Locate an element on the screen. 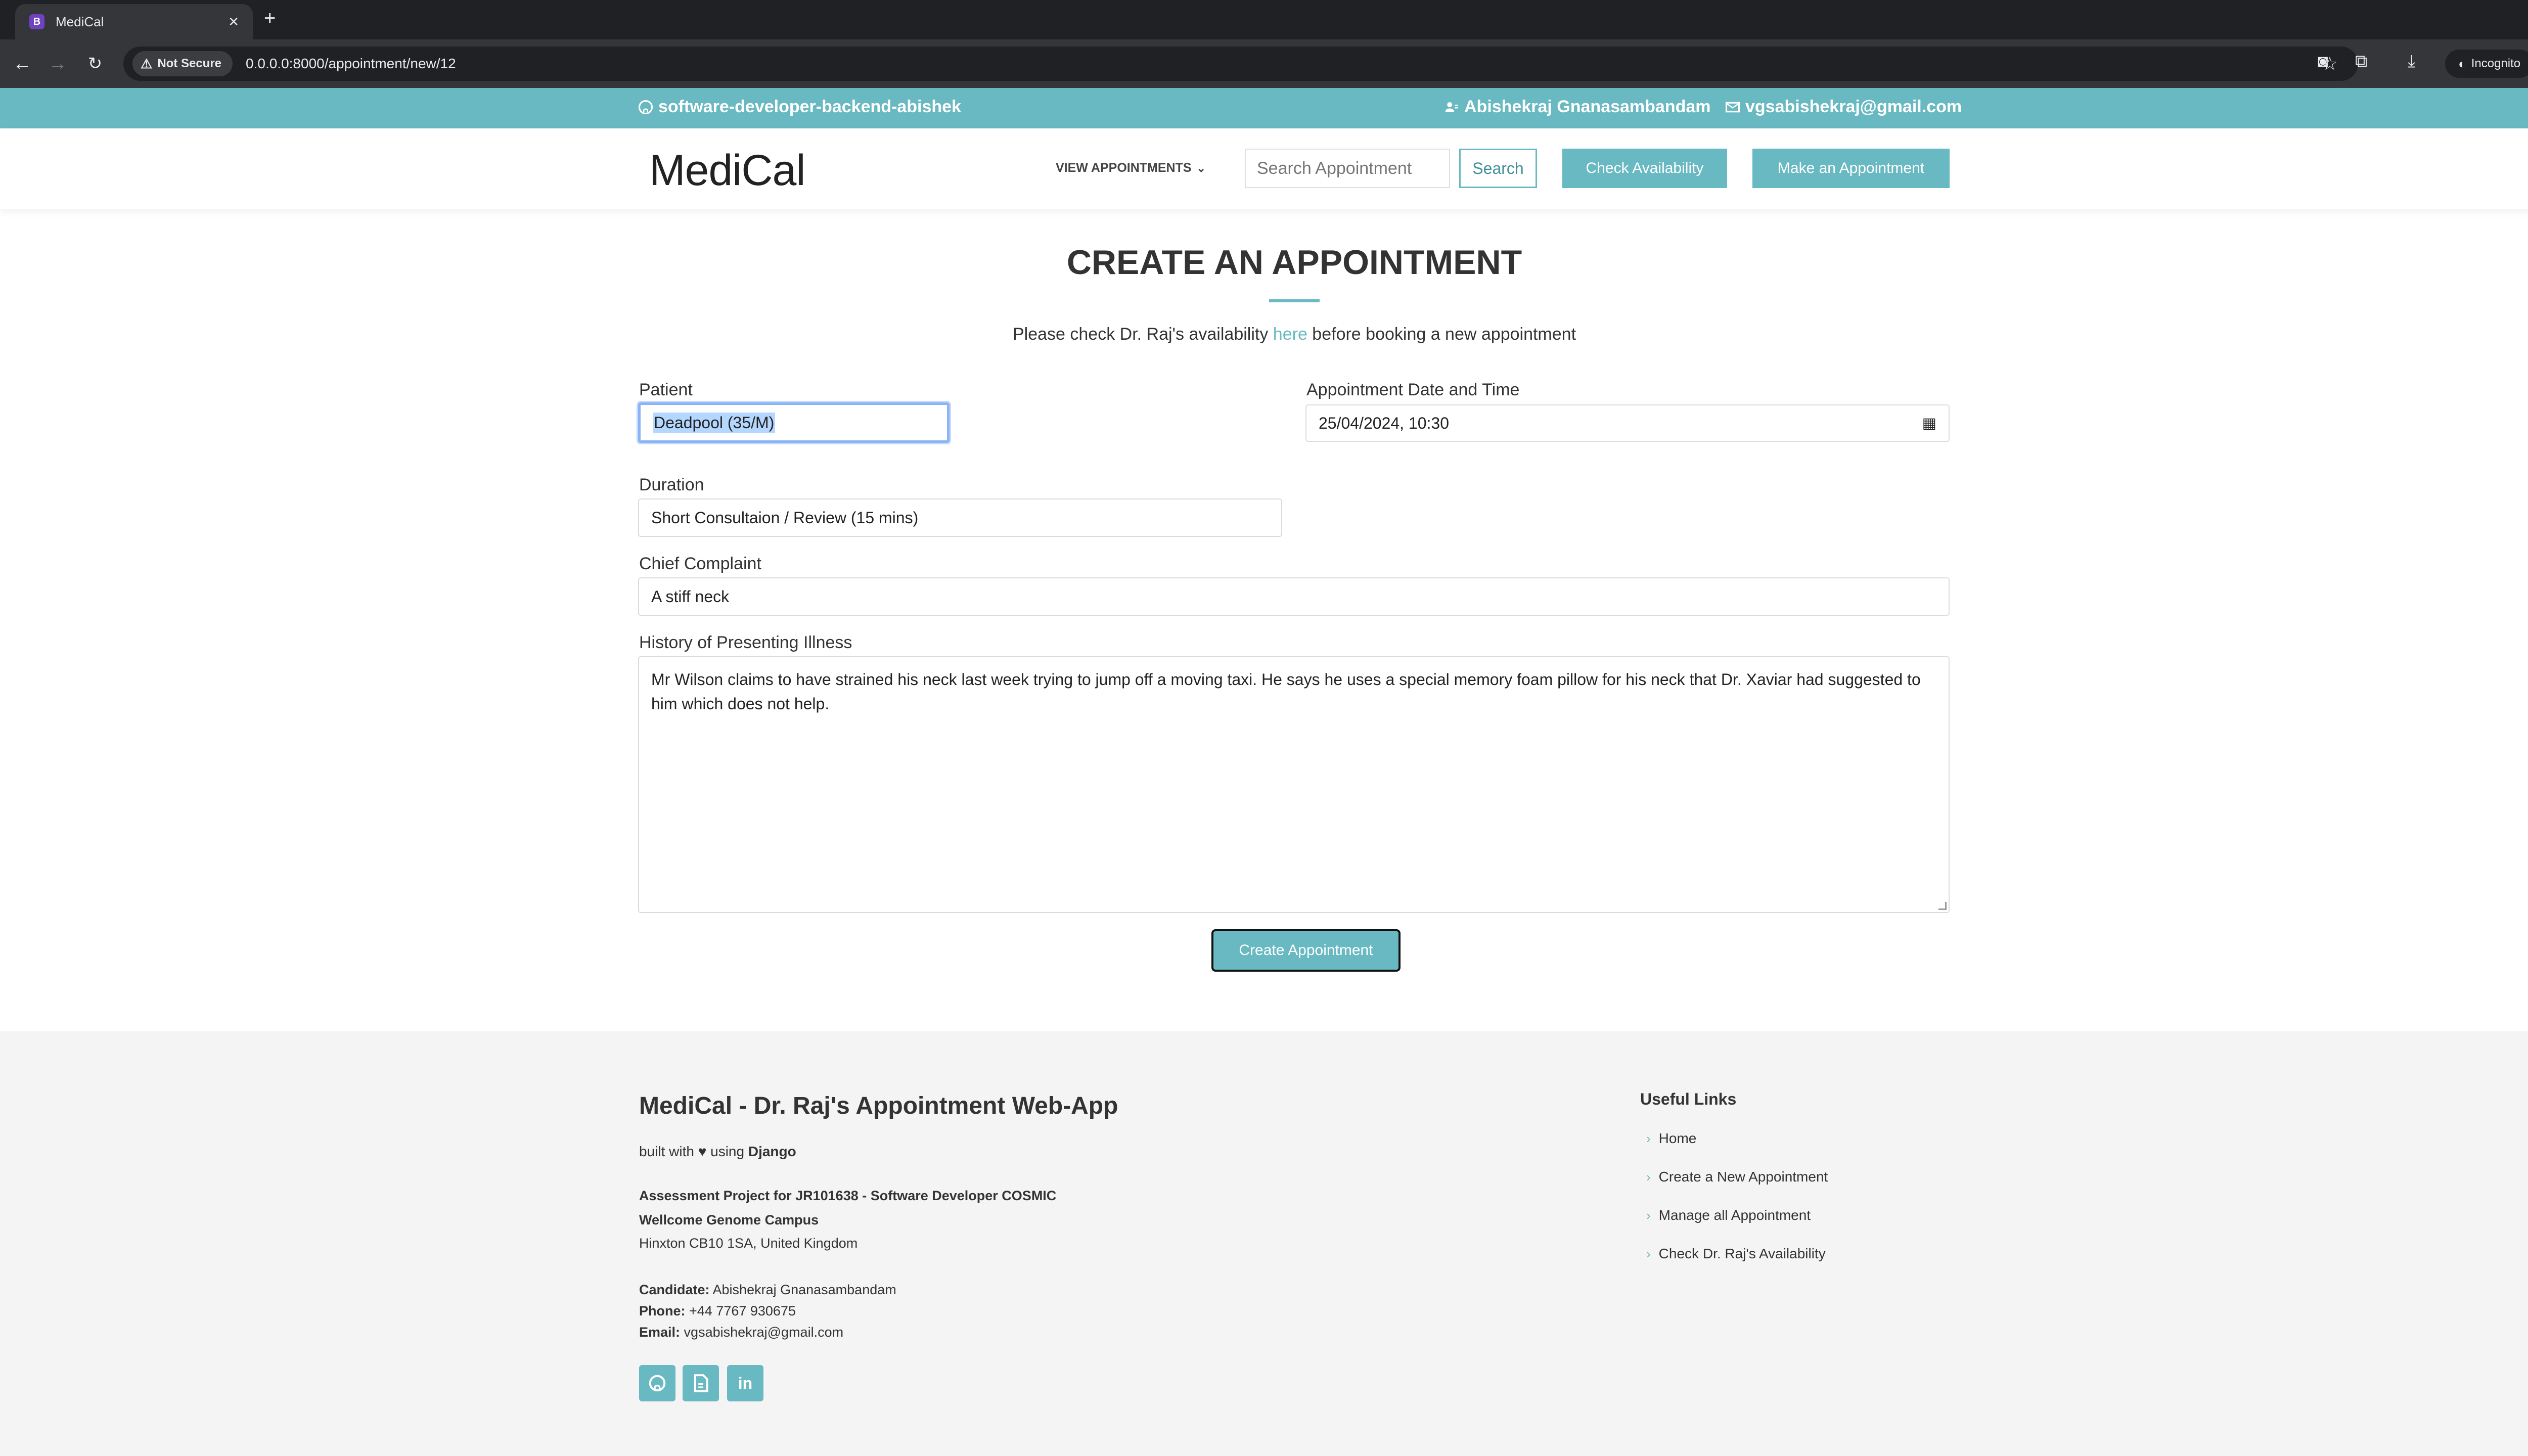 Image resolution: width=2528 pixels, height=1456 pixels. patient-select: Deadpool (35/M) is located at coordinates (794, 422).